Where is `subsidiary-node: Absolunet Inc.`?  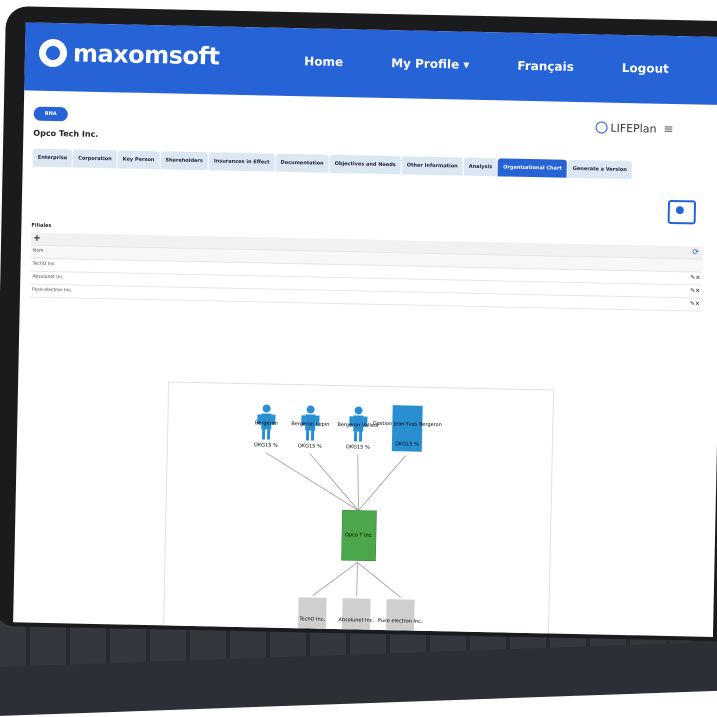
subsidiary-node: Absolunet Inc. is located at coordinates (356, 617).